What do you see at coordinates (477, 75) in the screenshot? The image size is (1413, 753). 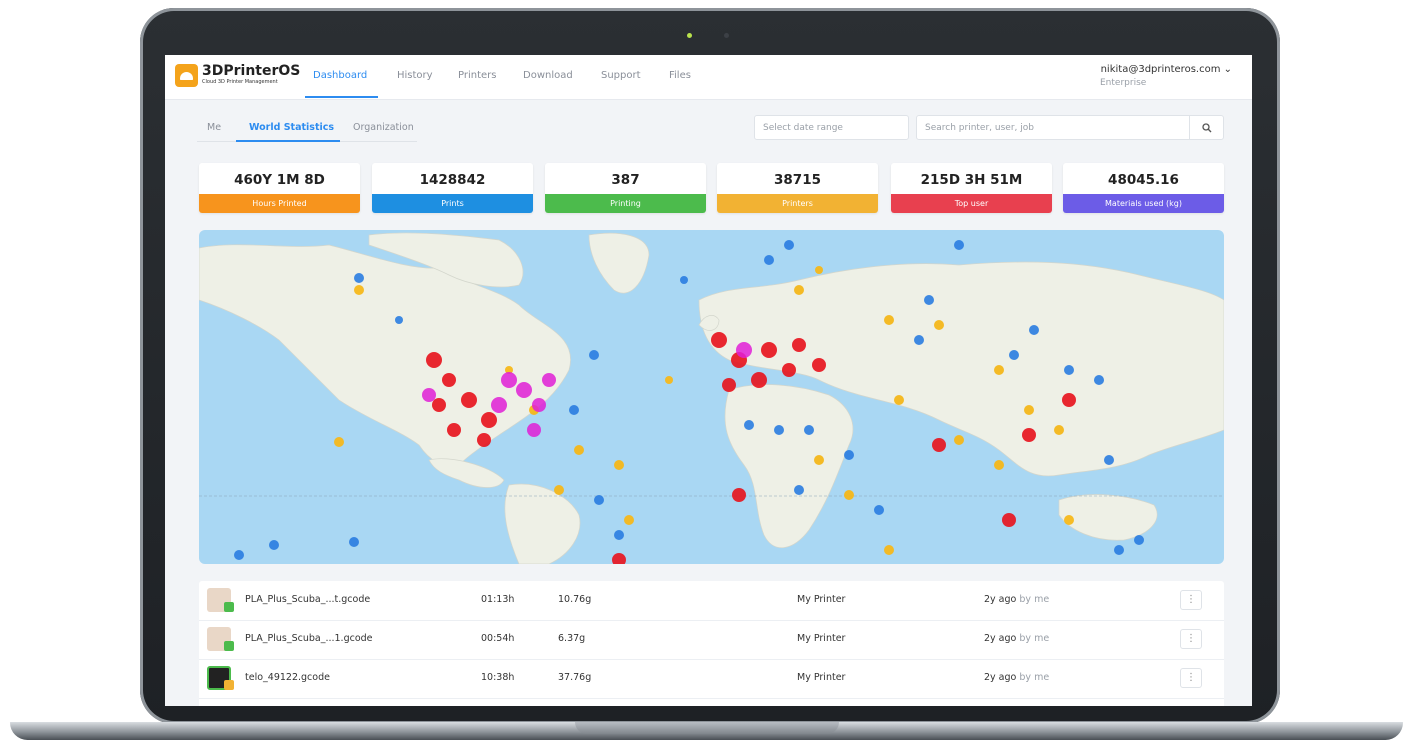 I see `nav-printers: Printers` at bounding box center [477, 75].